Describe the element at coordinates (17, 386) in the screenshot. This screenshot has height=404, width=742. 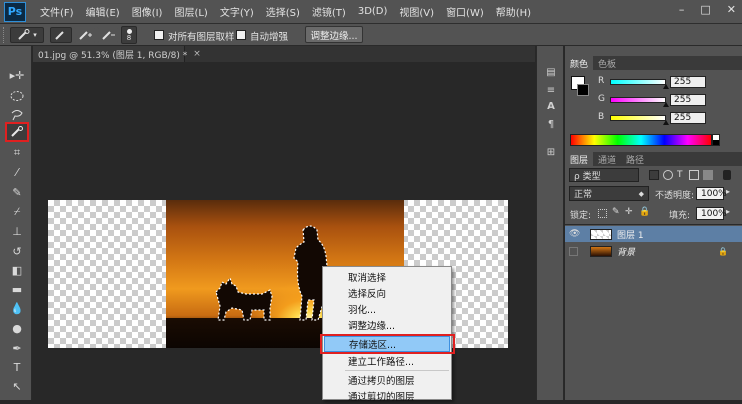
I see `path-selection-tool-icon: ↖` at that location.